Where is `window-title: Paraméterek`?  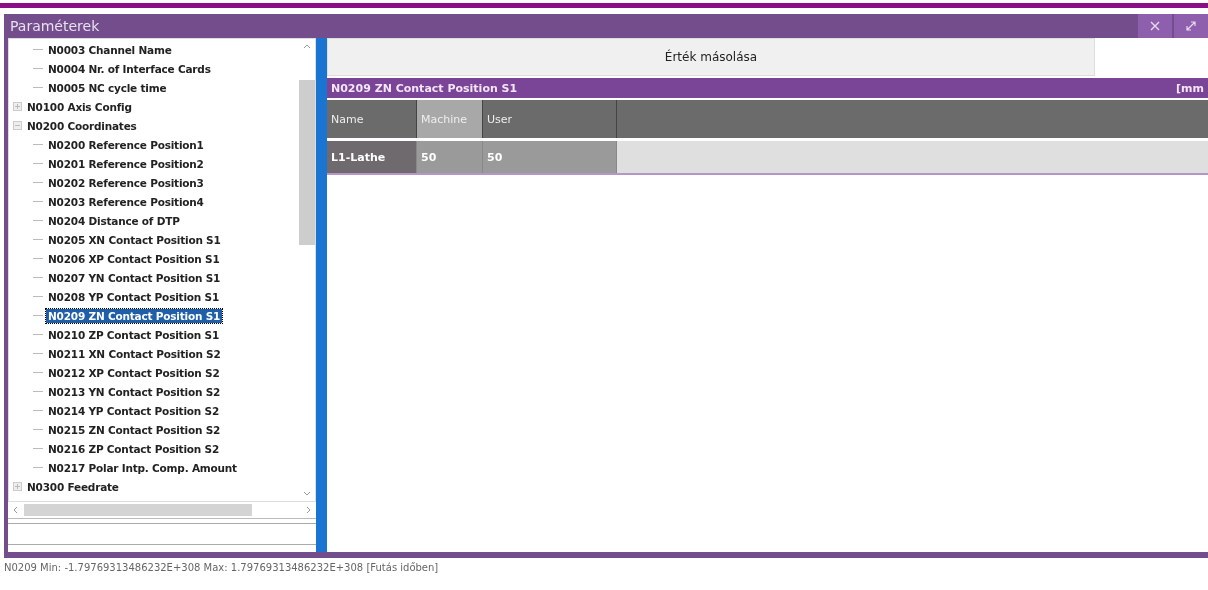 window-title: Paraméterek is located at coordinates (54, 26).